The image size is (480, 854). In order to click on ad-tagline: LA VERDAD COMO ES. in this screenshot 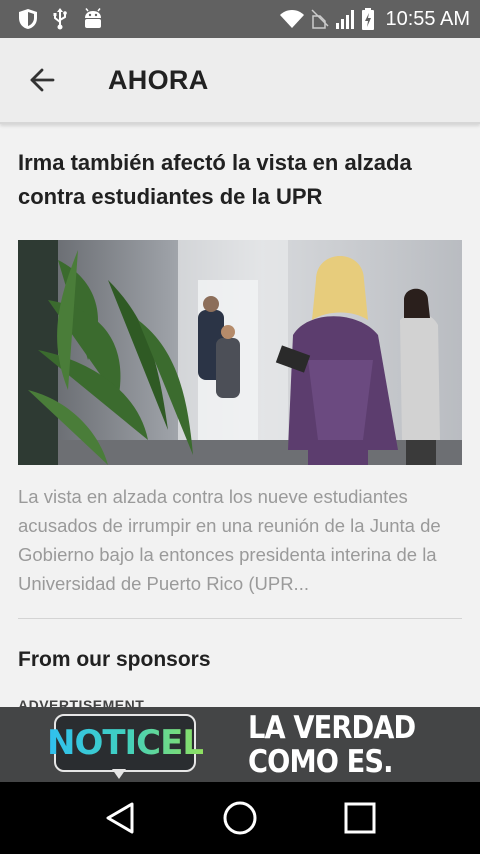, I will do `click(332, 745)`.